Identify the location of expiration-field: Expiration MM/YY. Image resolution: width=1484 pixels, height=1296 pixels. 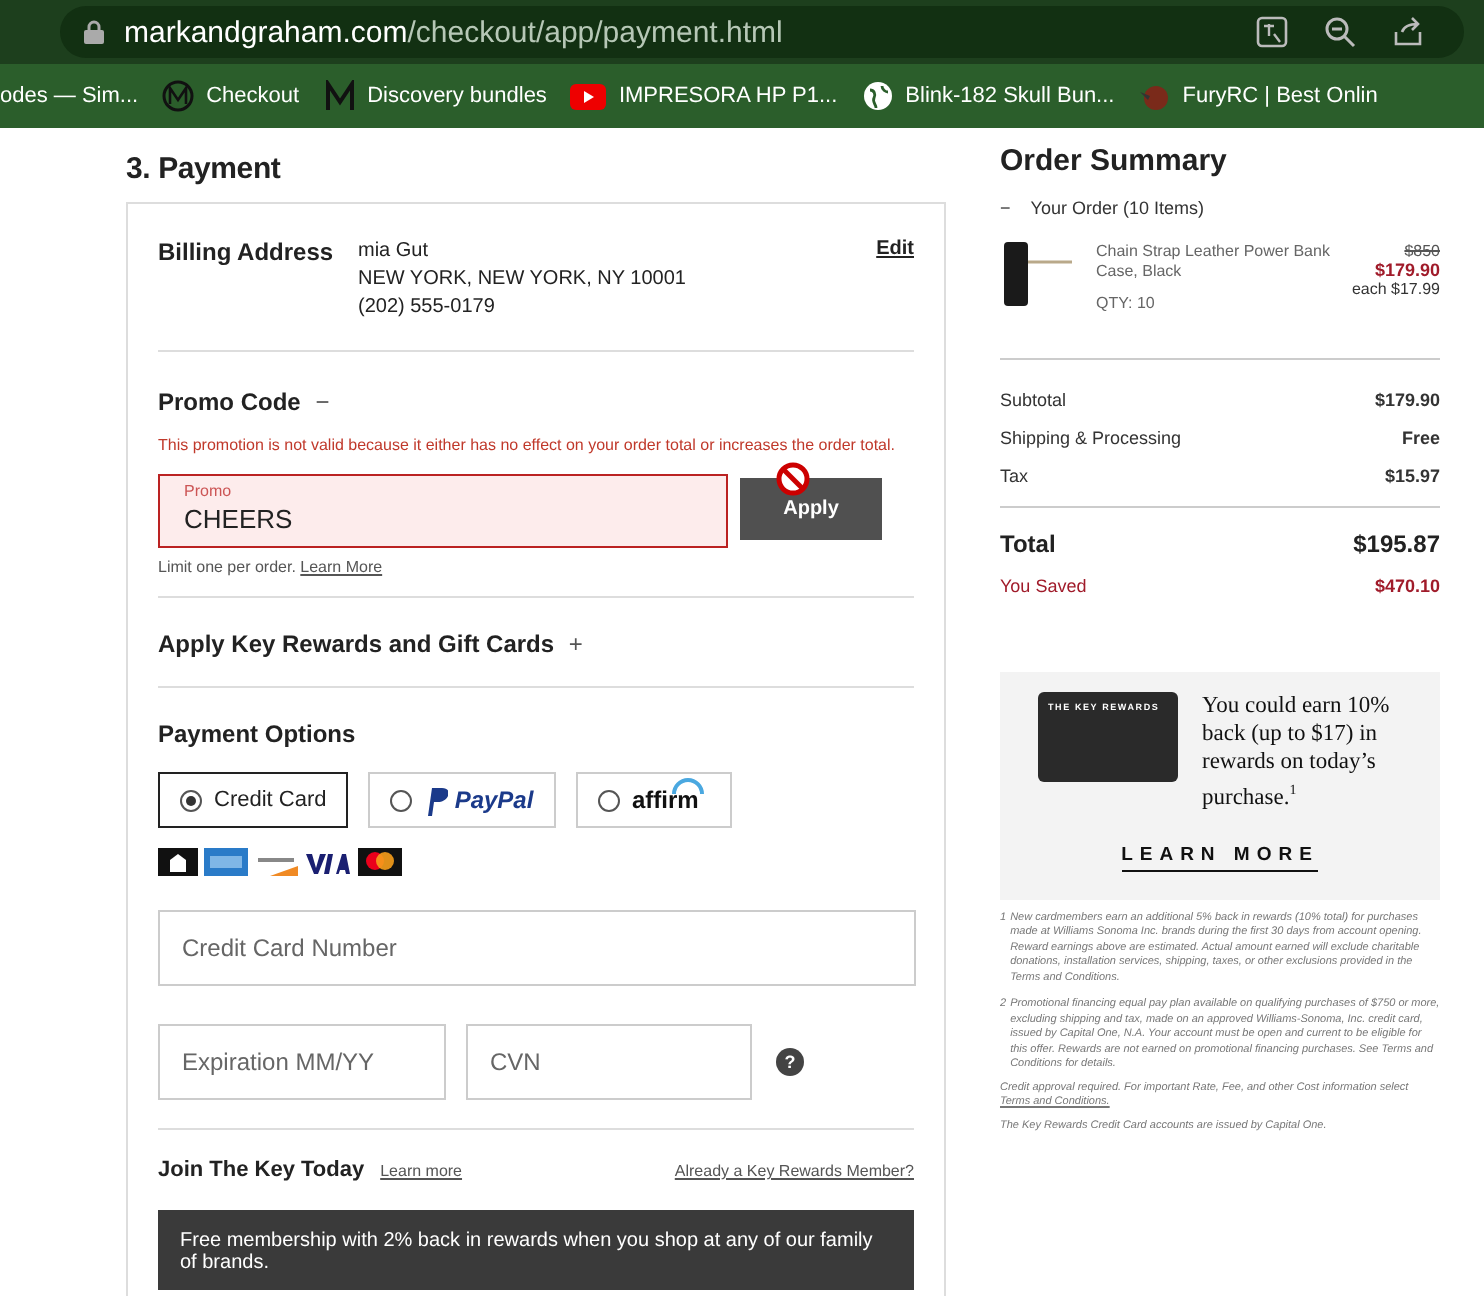
(302, 1062).